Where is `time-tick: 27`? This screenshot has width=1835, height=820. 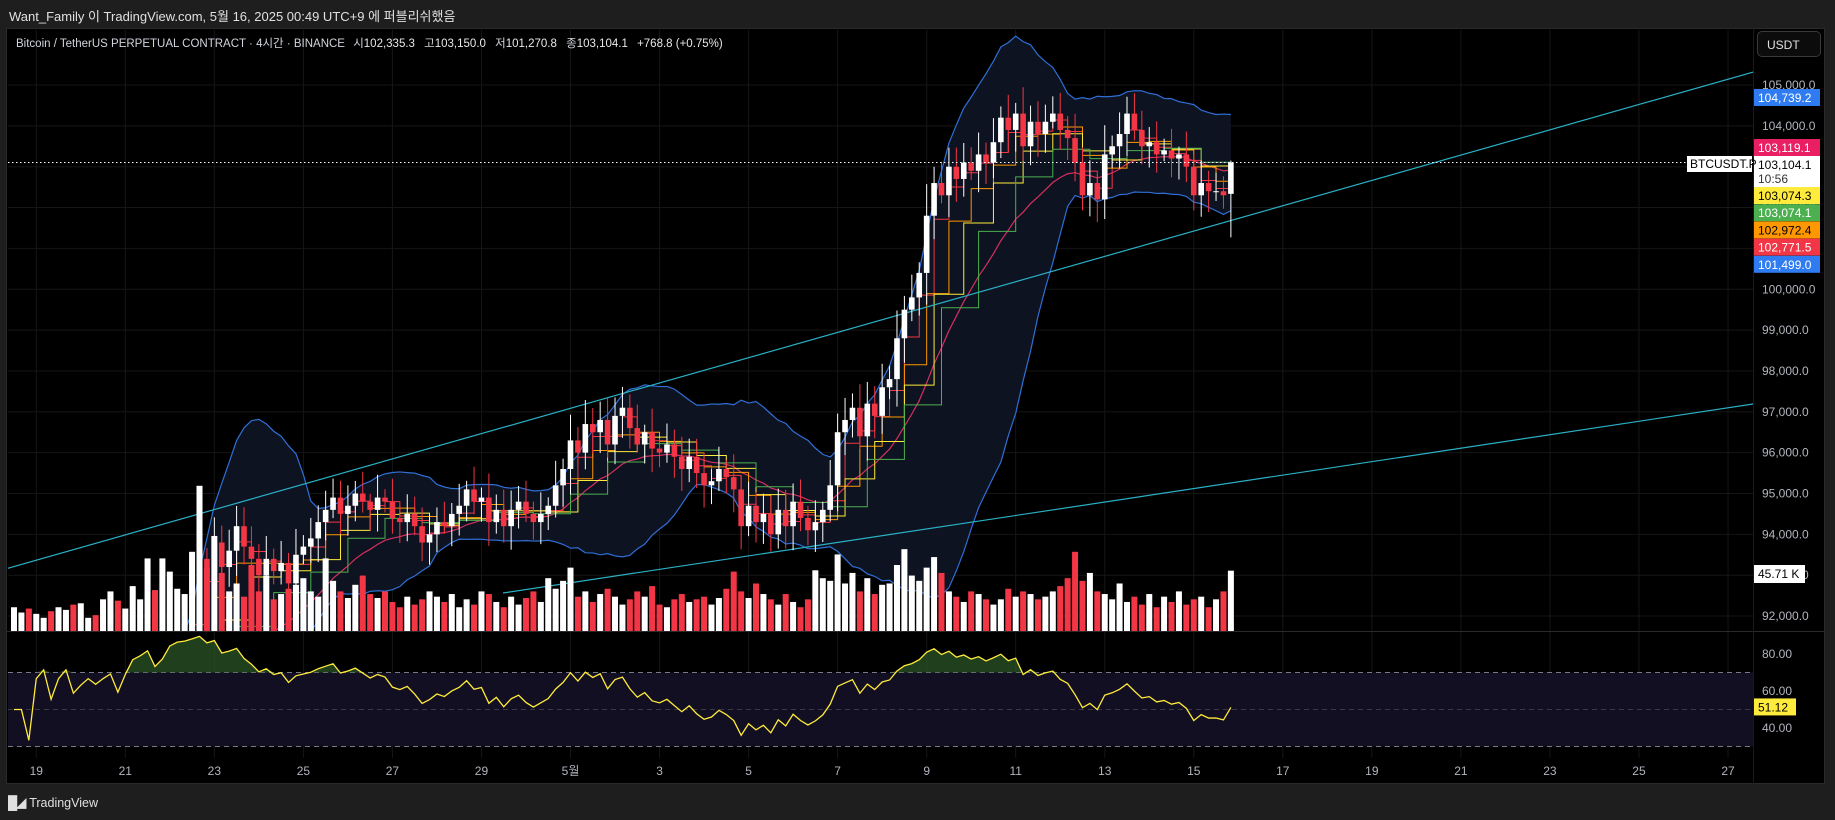
time-tick: 27 is located at coordinates (1728, 771).